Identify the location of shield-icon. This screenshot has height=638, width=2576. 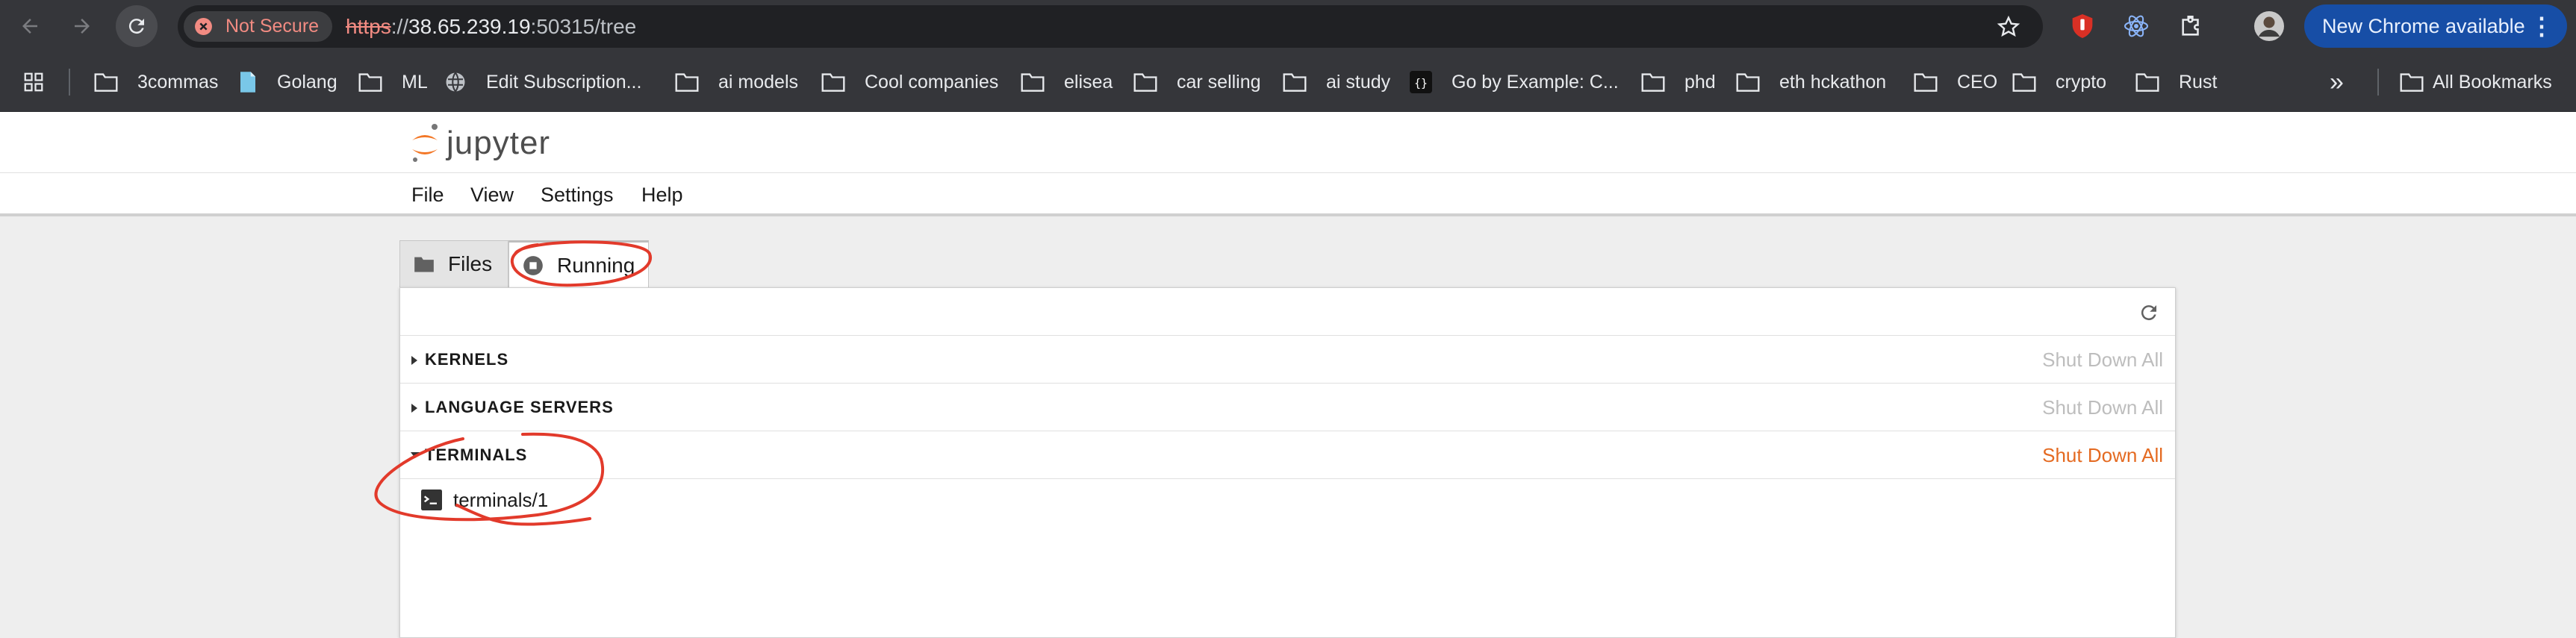
(2082, 26).